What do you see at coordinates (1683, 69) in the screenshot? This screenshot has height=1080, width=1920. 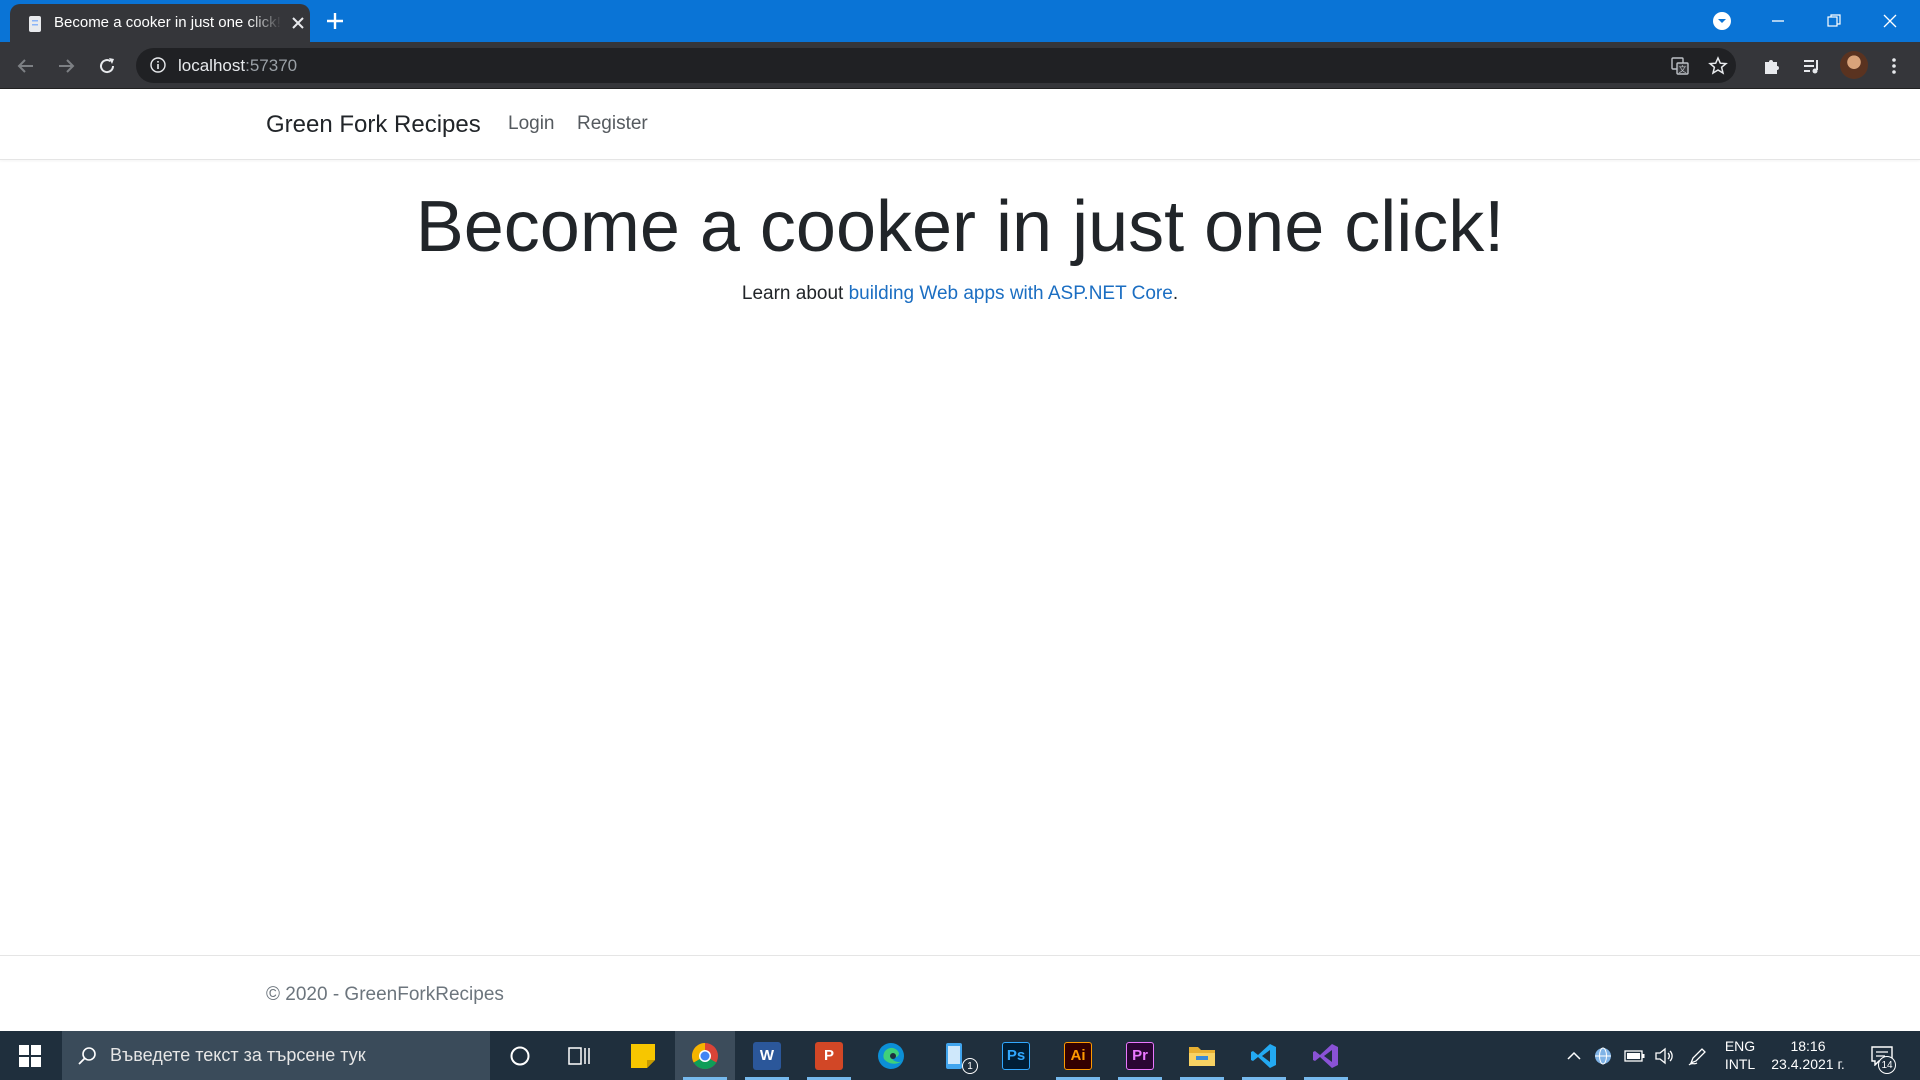 I see `svg-text: 文` at bounding box center [1683, 69].